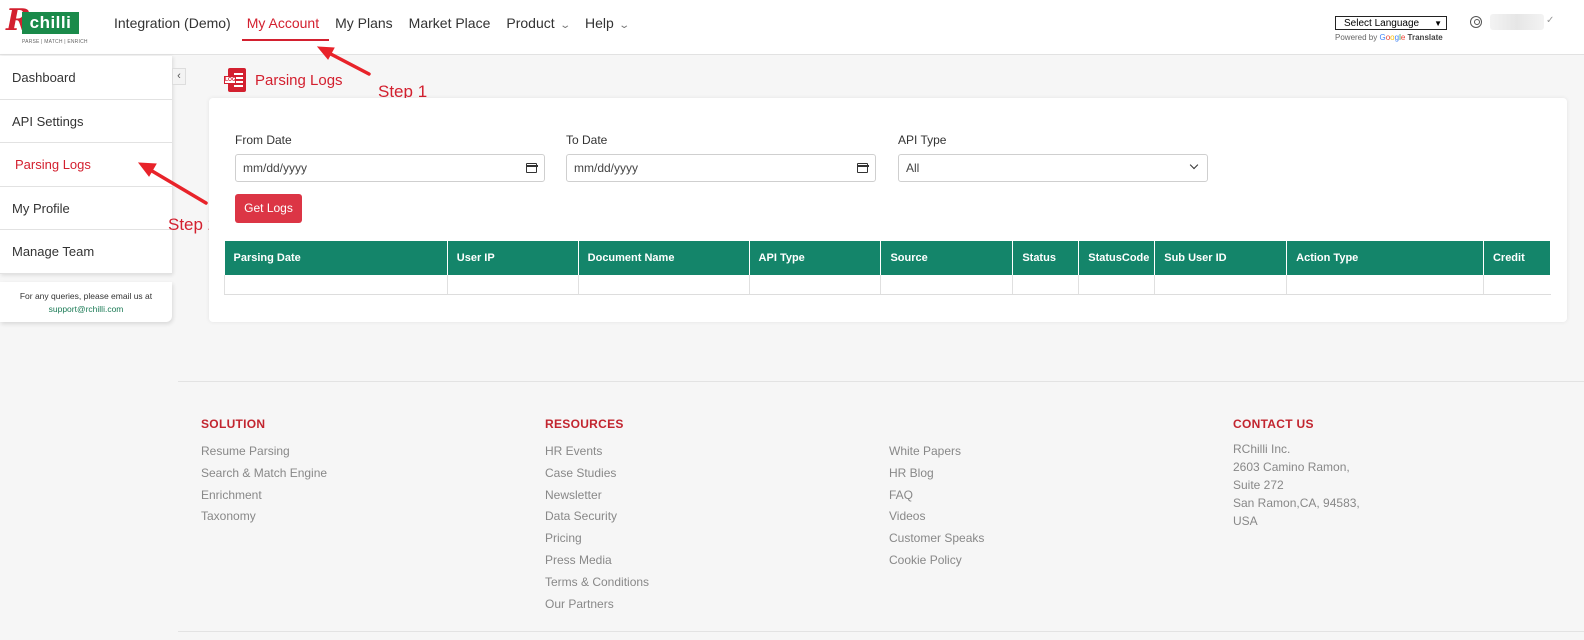  What do you see at coordinates (1221, 258) in the screenshot?
I see `column-header: Sub User ID` at bounding box center [1221, 258].